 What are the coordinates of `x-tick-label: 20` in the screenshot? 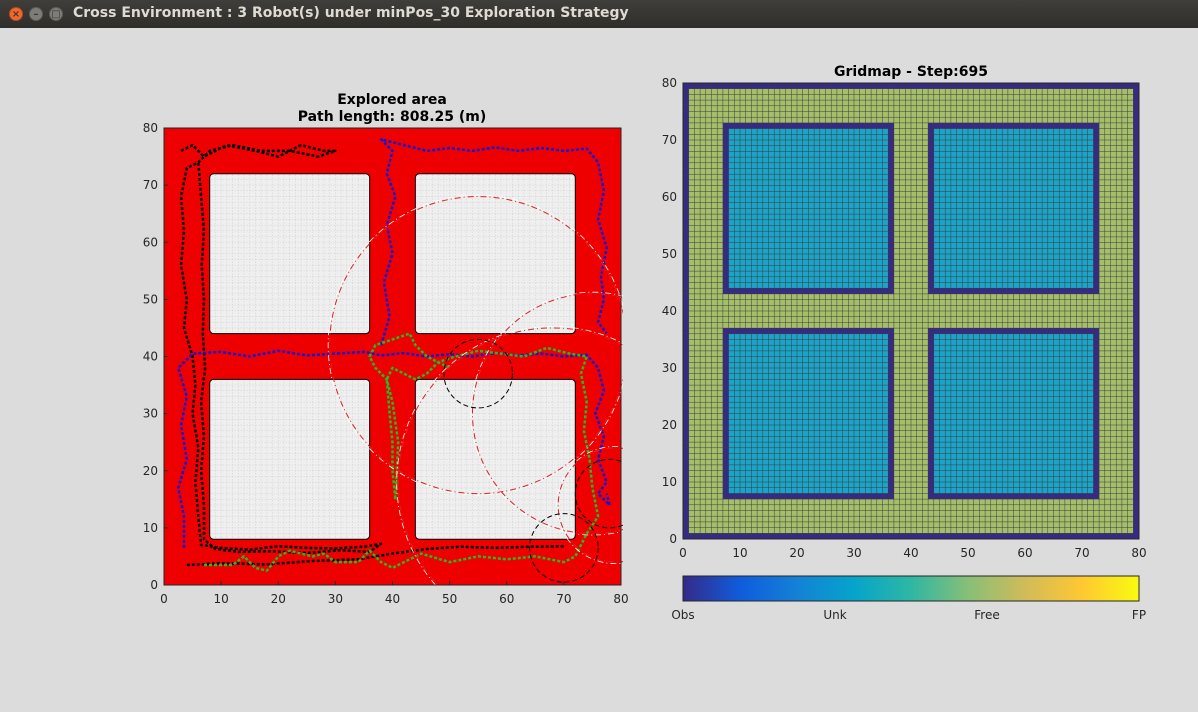 It's located at (278, 599).